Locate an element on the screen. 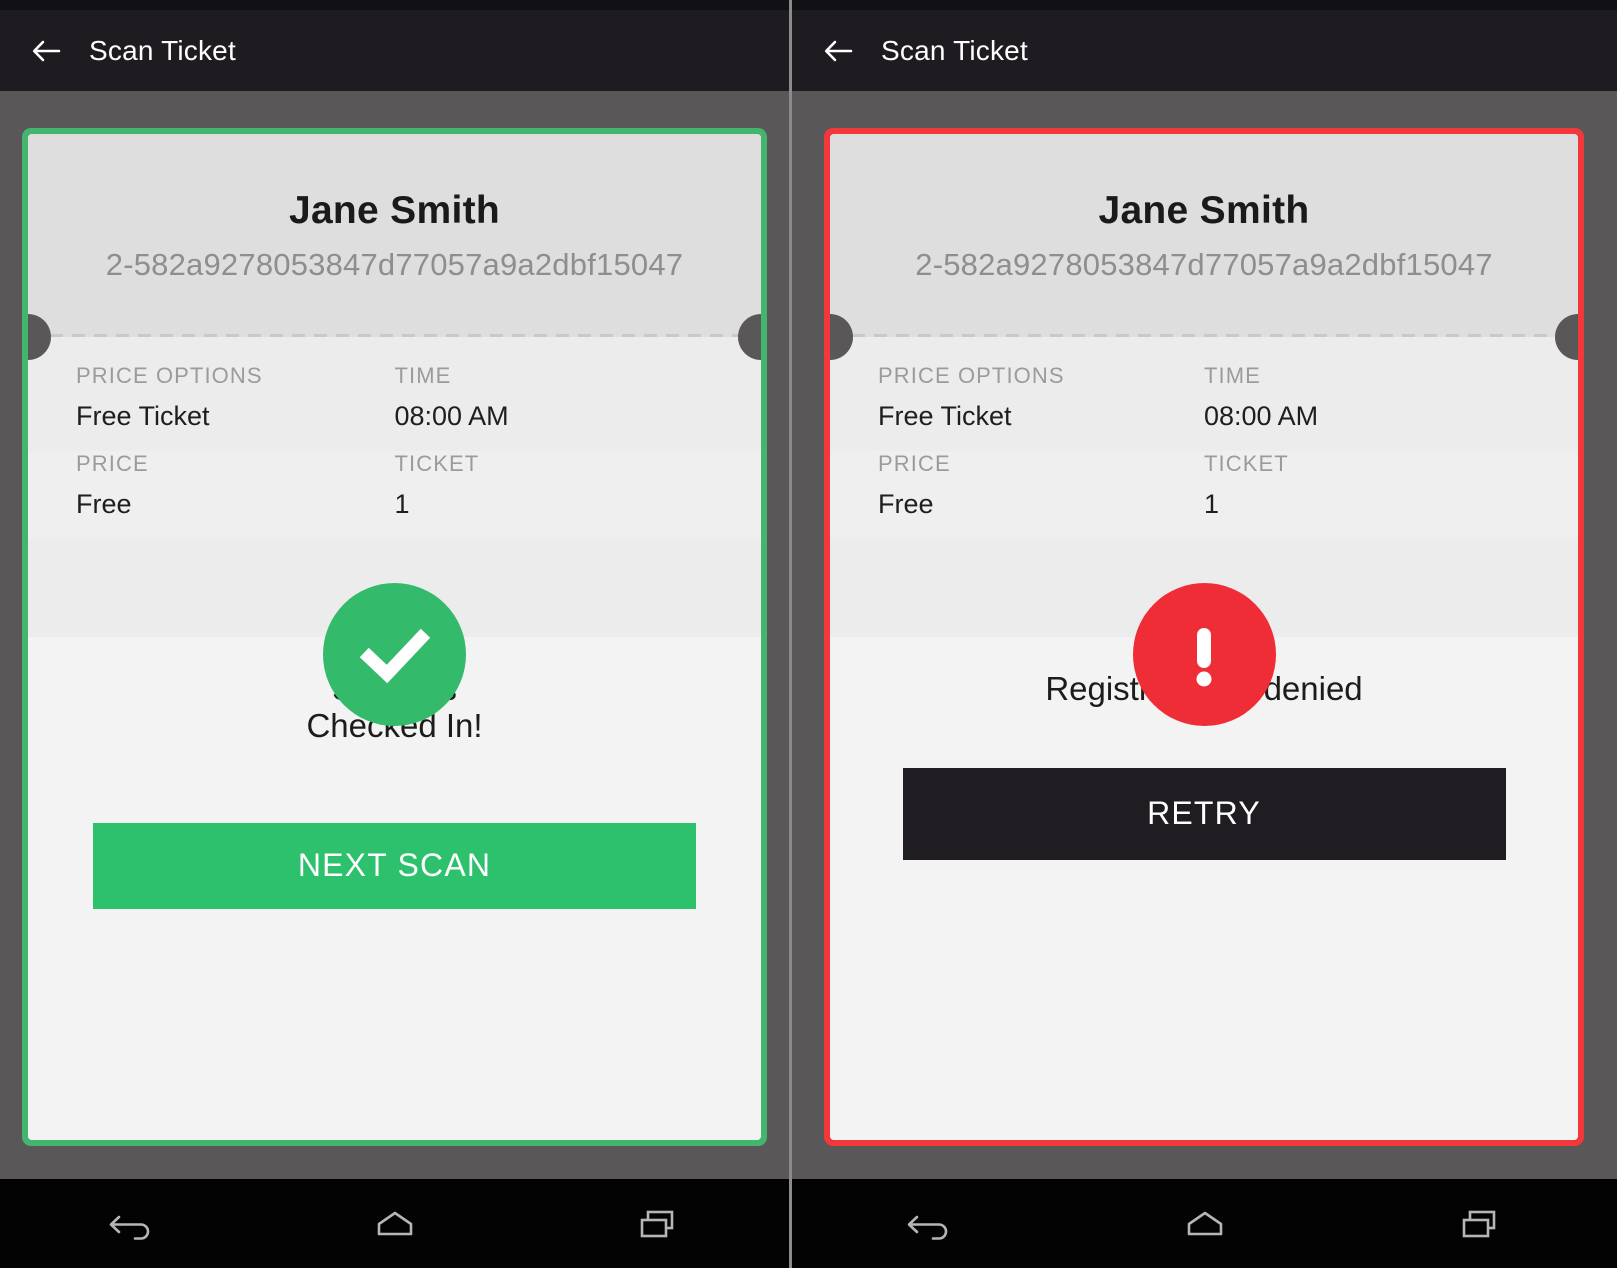 This screenshot has width=1617, height=1268. next-scan-button: NEXT SCAN is located at coordinates (394, 865).